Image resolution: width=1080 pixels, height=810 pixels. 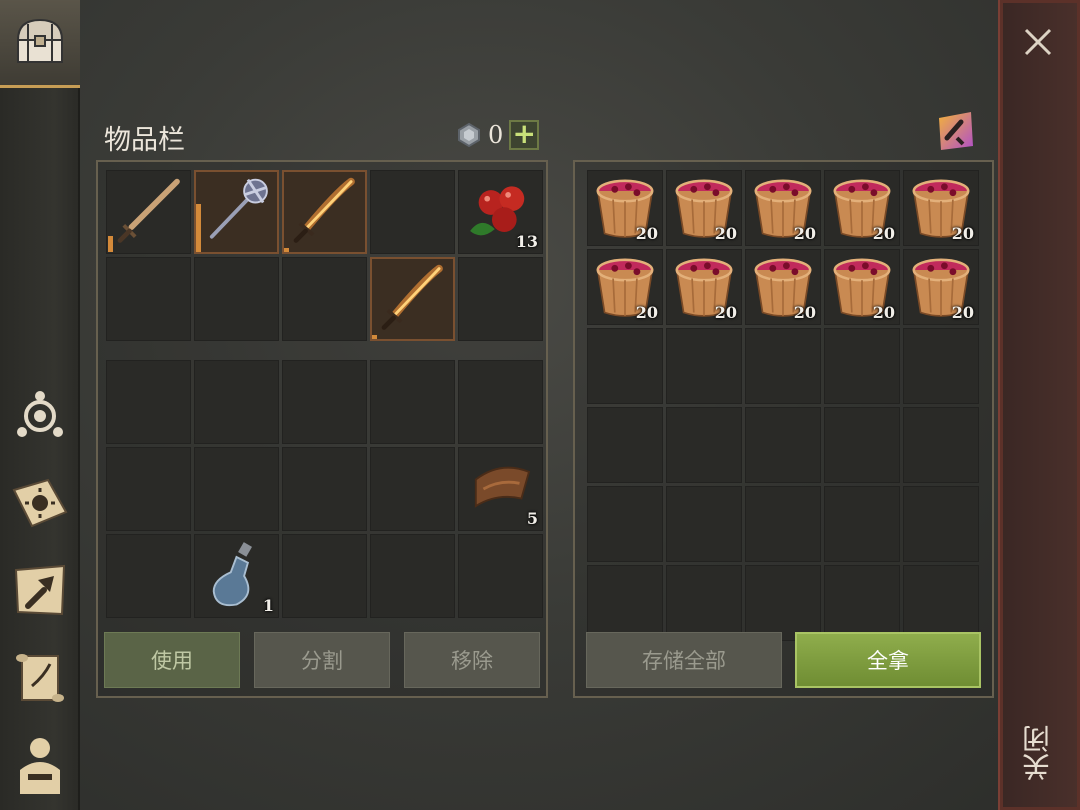 I want to click on bottle-slot: 1, so click(x=236, y=576).